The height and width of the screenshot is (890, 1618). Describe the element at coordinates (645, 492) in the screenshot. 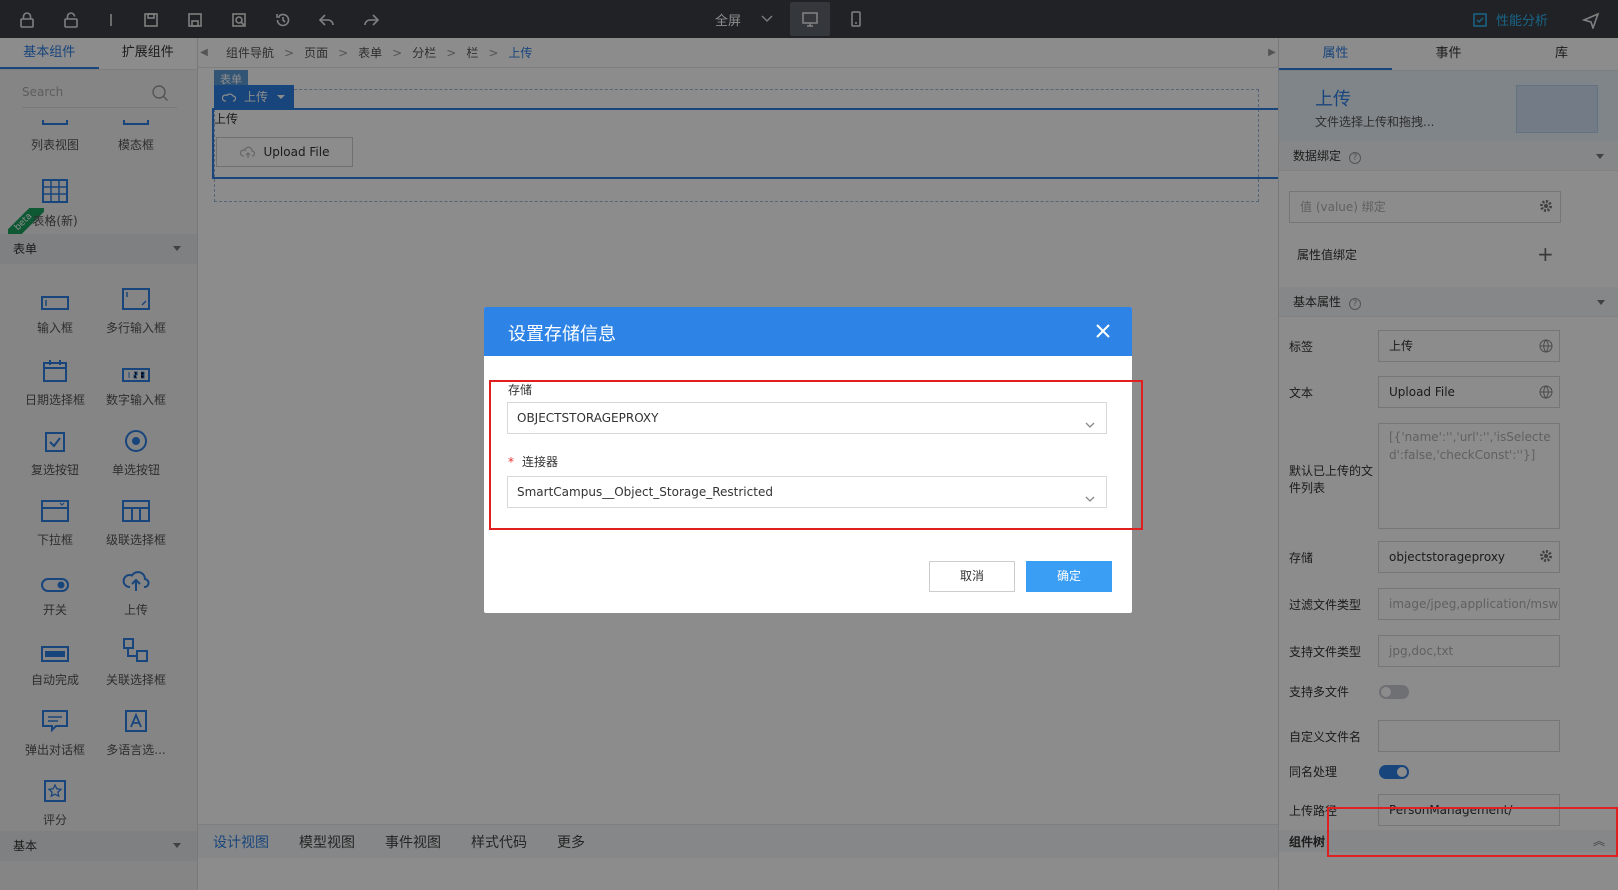

I see `connector-select-value: SmartCampus__Object_Storage_Restricted` at that location.